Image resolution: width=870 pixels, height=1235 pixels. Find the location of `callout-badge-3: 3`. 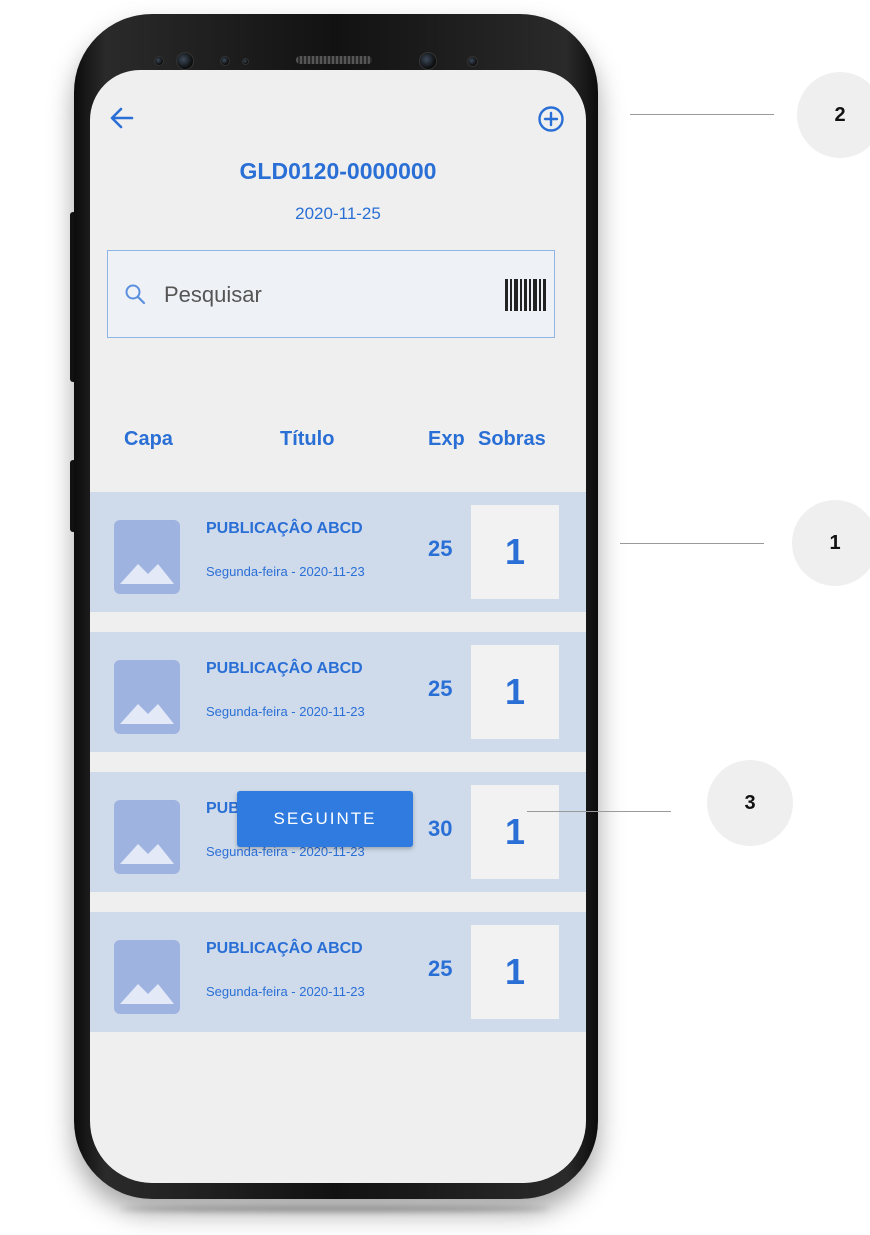

callout-badge-3: 3 is located at coordinates (750, 803).